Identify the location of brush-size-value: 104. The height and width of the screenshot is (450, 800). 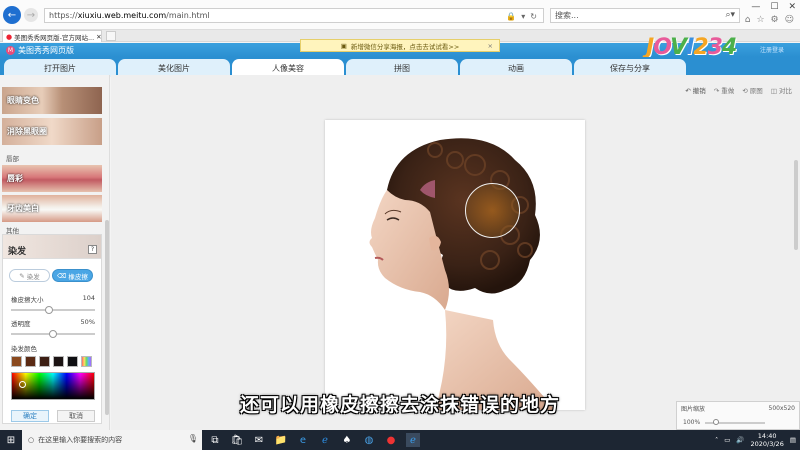
(88, 298).